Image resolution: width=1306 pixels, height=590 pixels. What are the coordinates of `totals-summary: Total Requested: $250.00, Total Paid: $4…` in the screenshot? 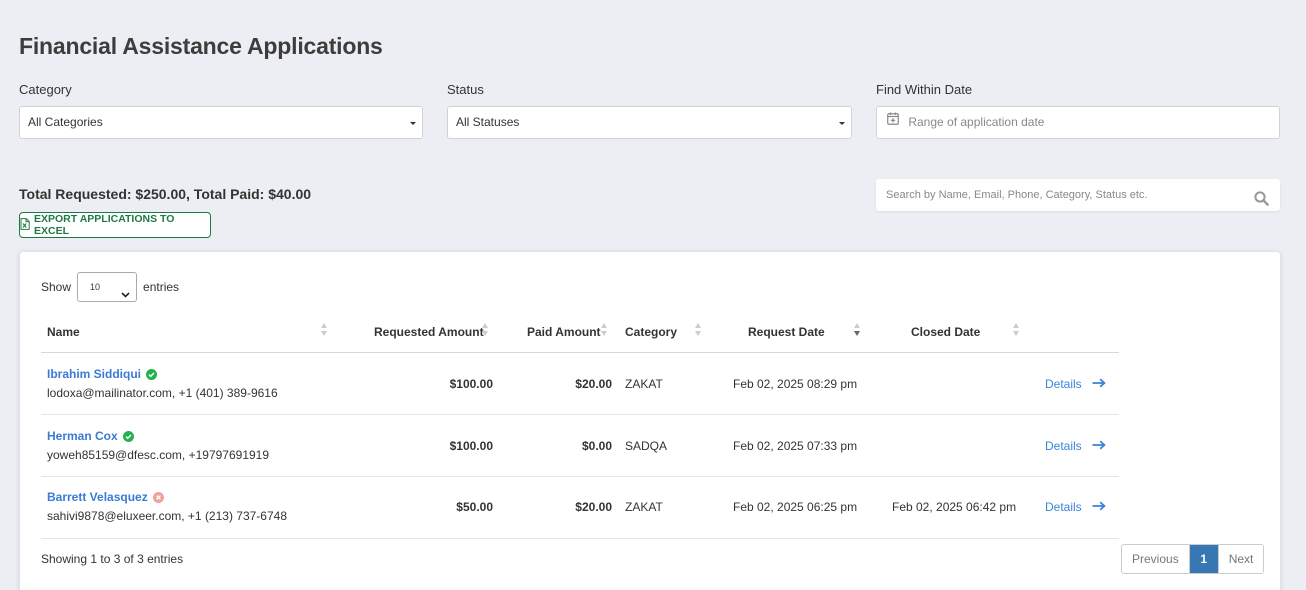 It's located at (165, 194).